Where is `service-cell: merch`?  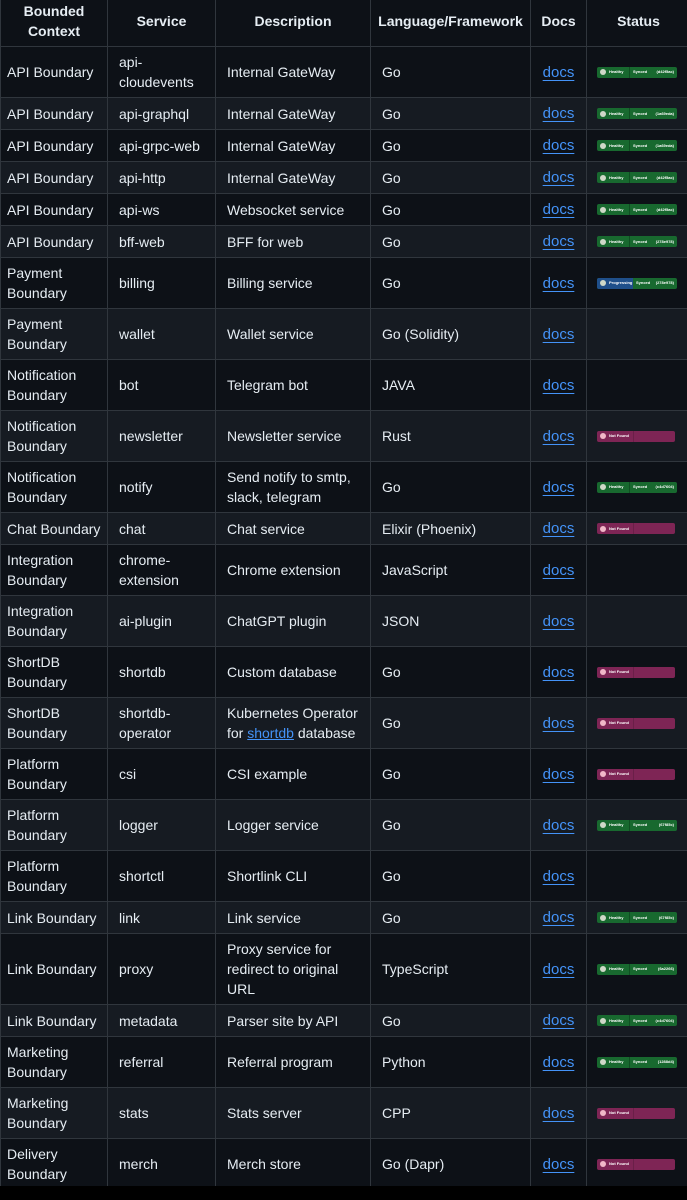 service-cell: merch is located at coordinates (161, 1162).